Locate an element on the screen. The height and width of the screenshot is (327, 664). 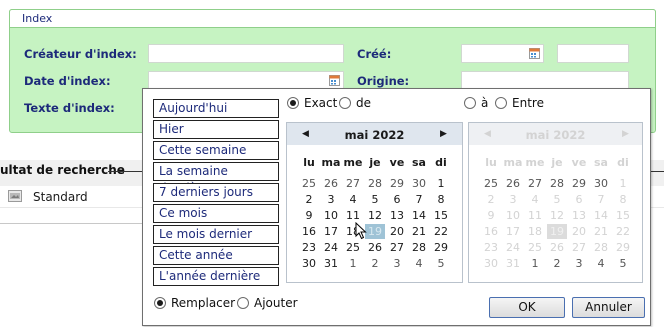
calendar-day: 24 is located at coordinates (331, 247).